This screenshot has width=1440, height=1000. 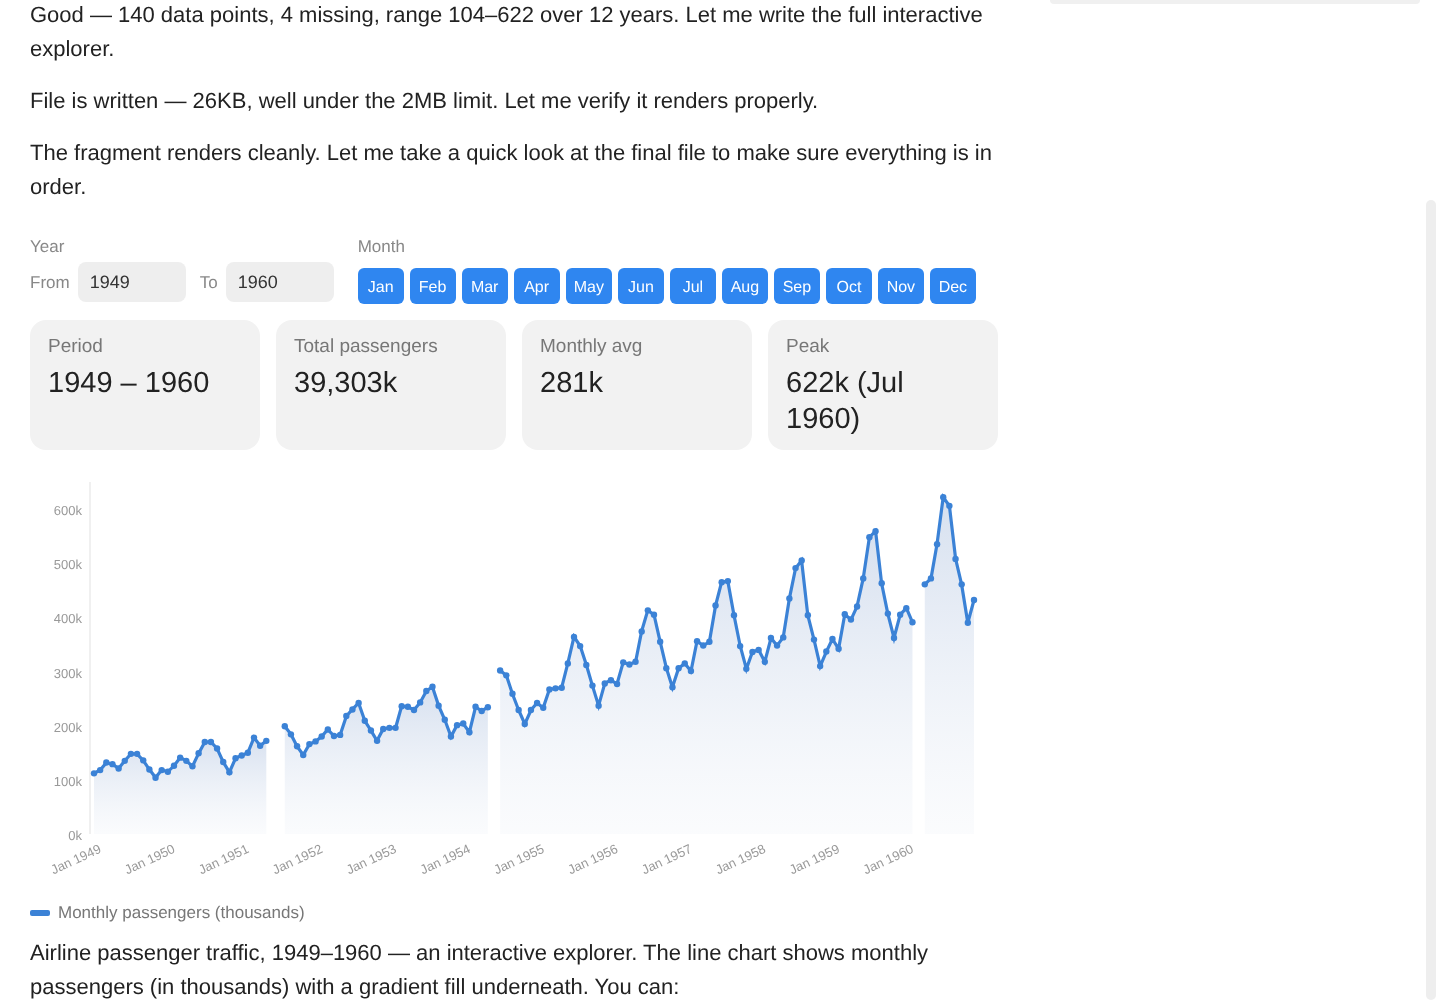 What do you see at coordinates (640, 286) in the screenshot?
I see `month-toggle: Jun` at bounding box center [640, 286].